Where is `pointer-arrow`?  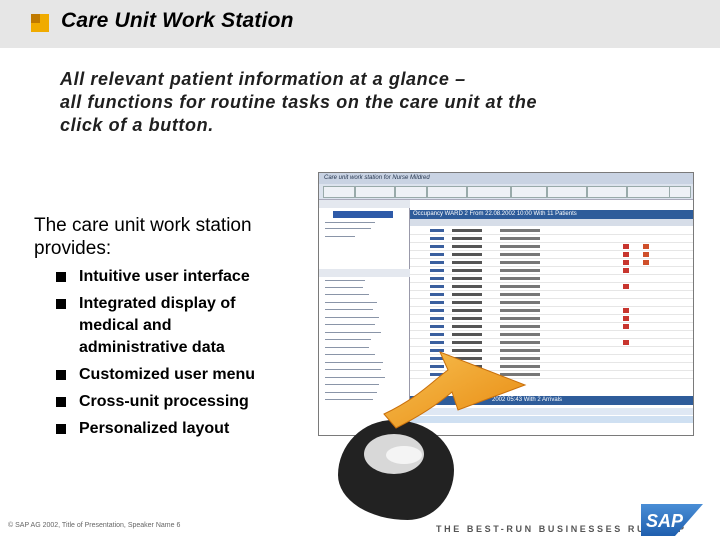
pointer-arrow is located at coordinates (455, 390).